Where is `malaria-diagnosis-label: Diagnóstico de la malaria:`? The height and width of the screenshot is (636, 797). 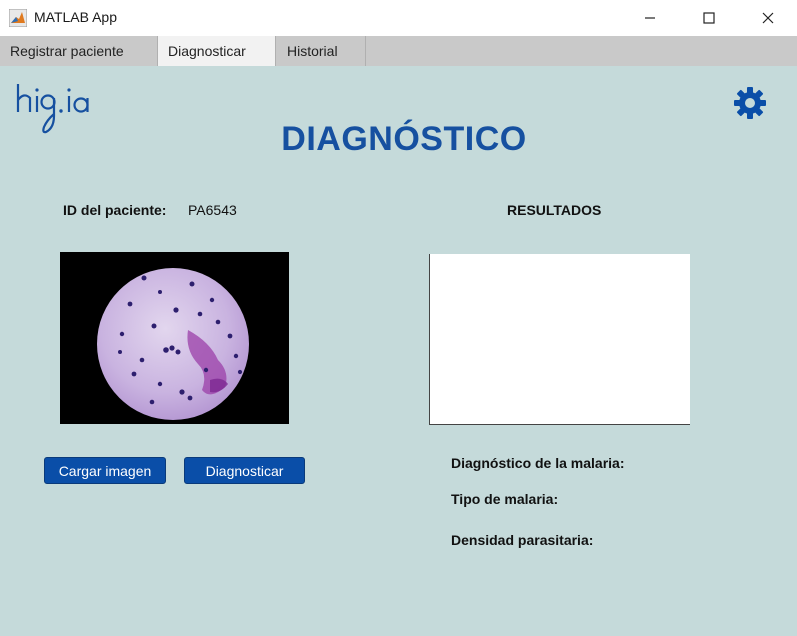
malaria-diagnosis-label: Diagnóstico de la malaria: is located at coordinates (538, 463).